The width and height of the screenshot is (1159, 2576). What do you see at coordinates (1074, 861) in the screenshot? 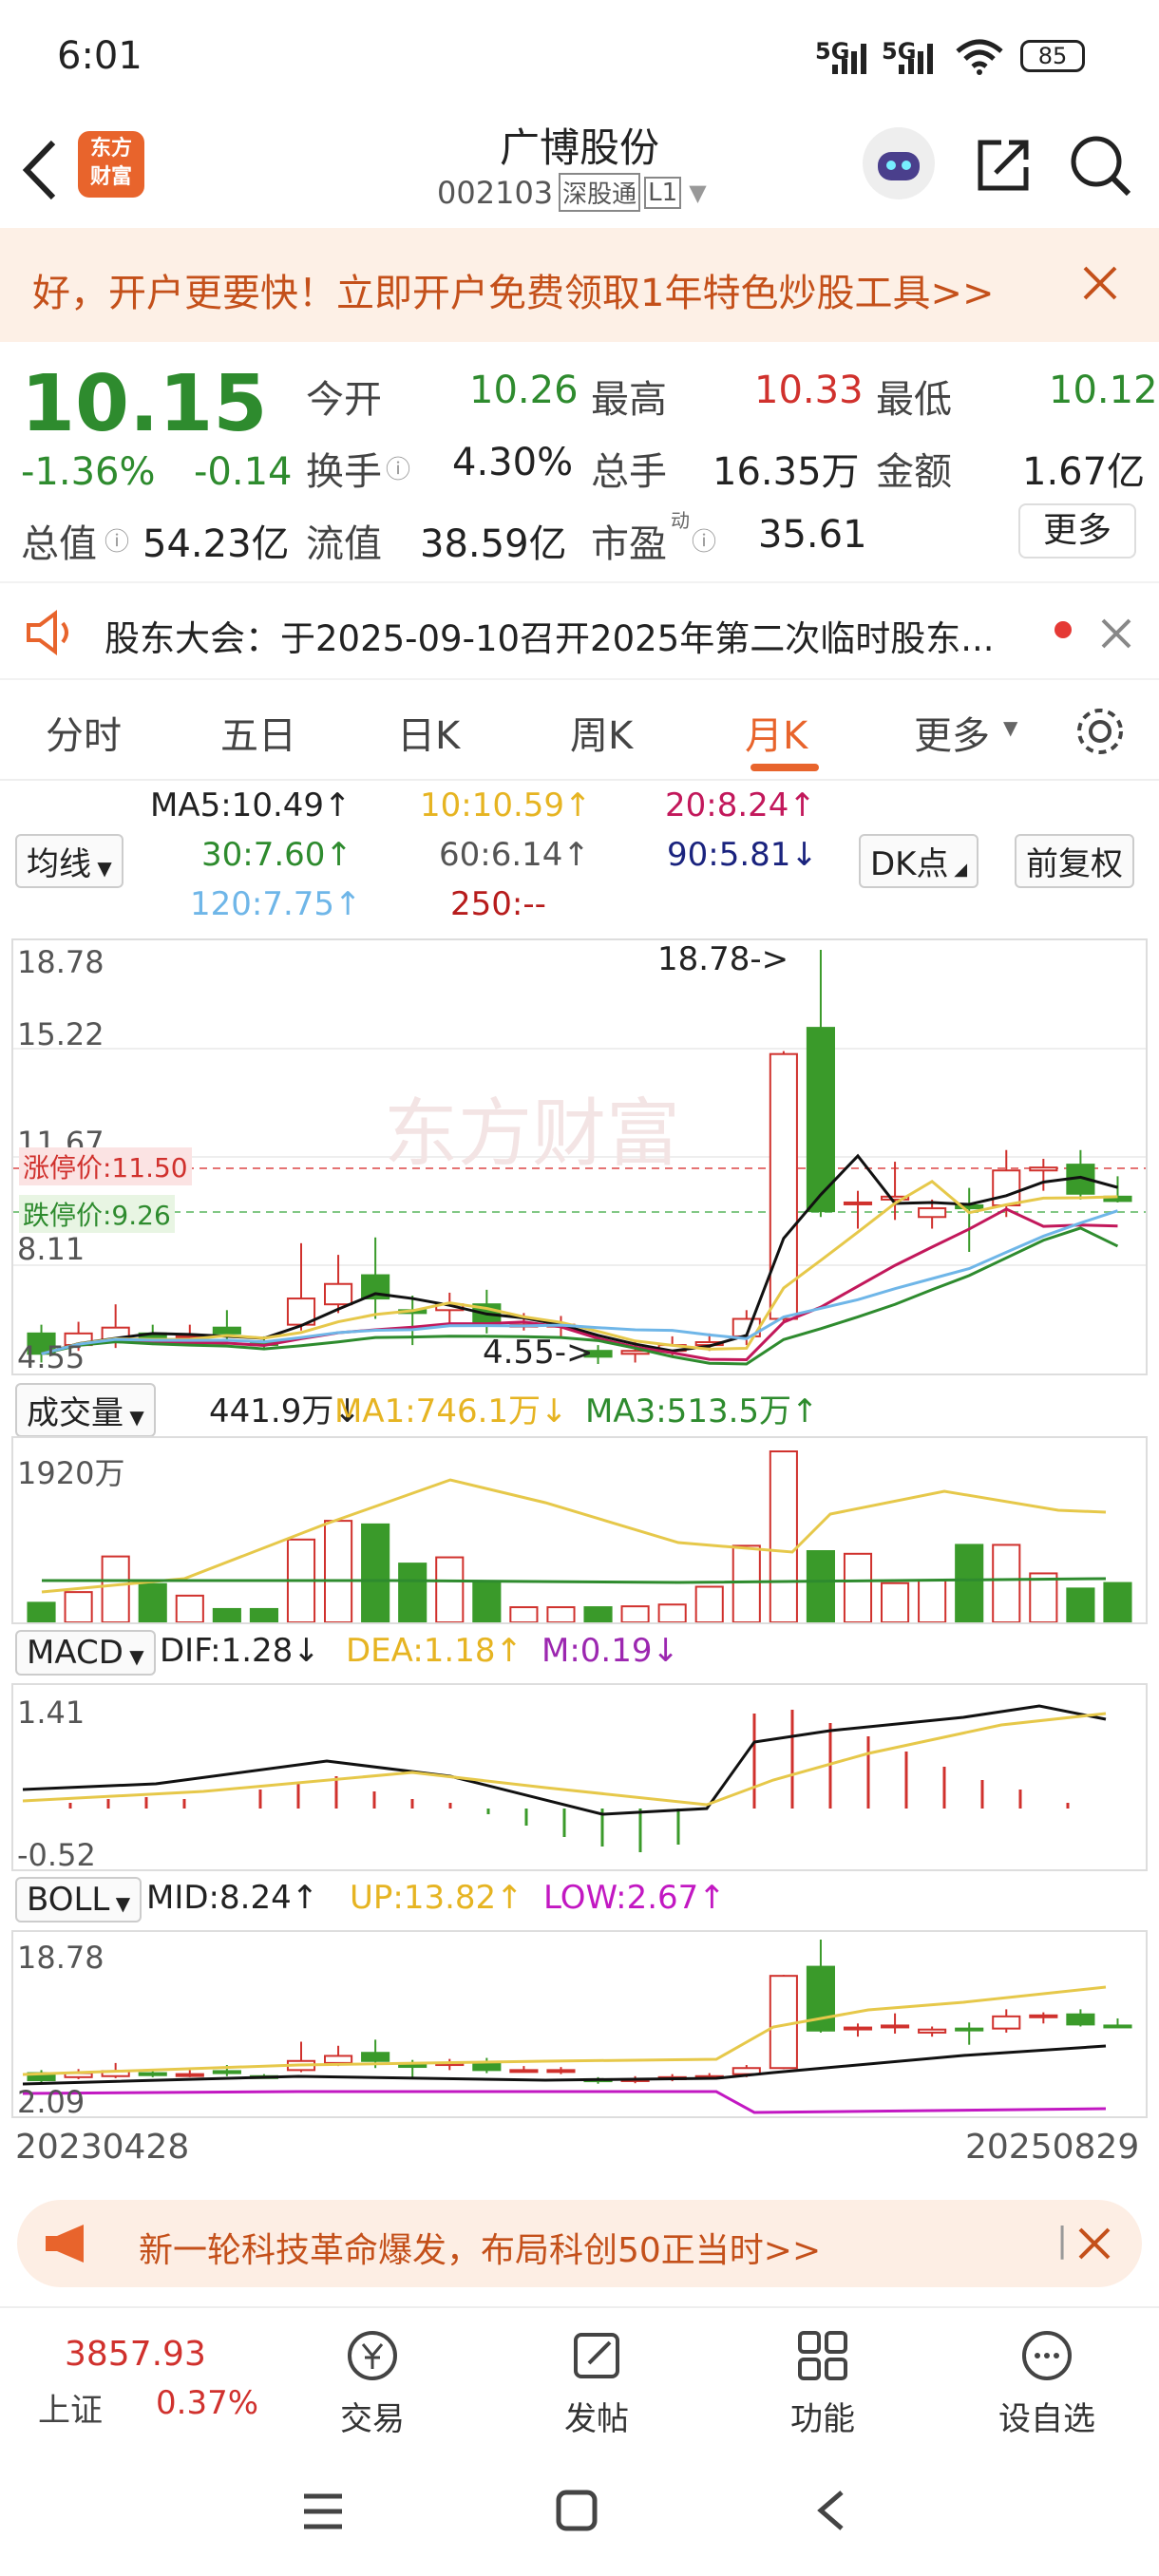
I see `adjust-button: 前复权` at bounding box center [1074, 861].